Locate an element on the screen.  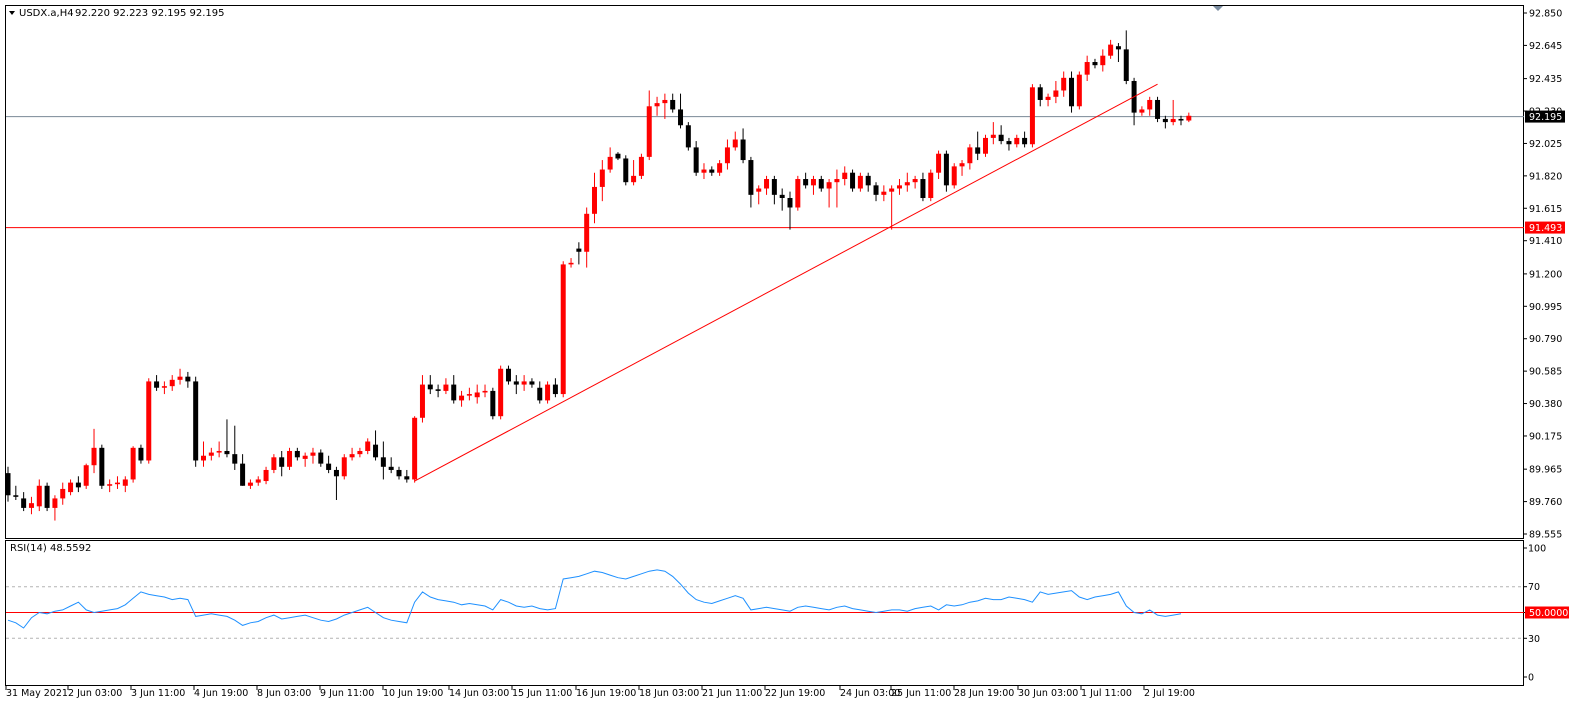
x-tick-label: 2 Jun 03:00 is located at coordinates (95, 693).